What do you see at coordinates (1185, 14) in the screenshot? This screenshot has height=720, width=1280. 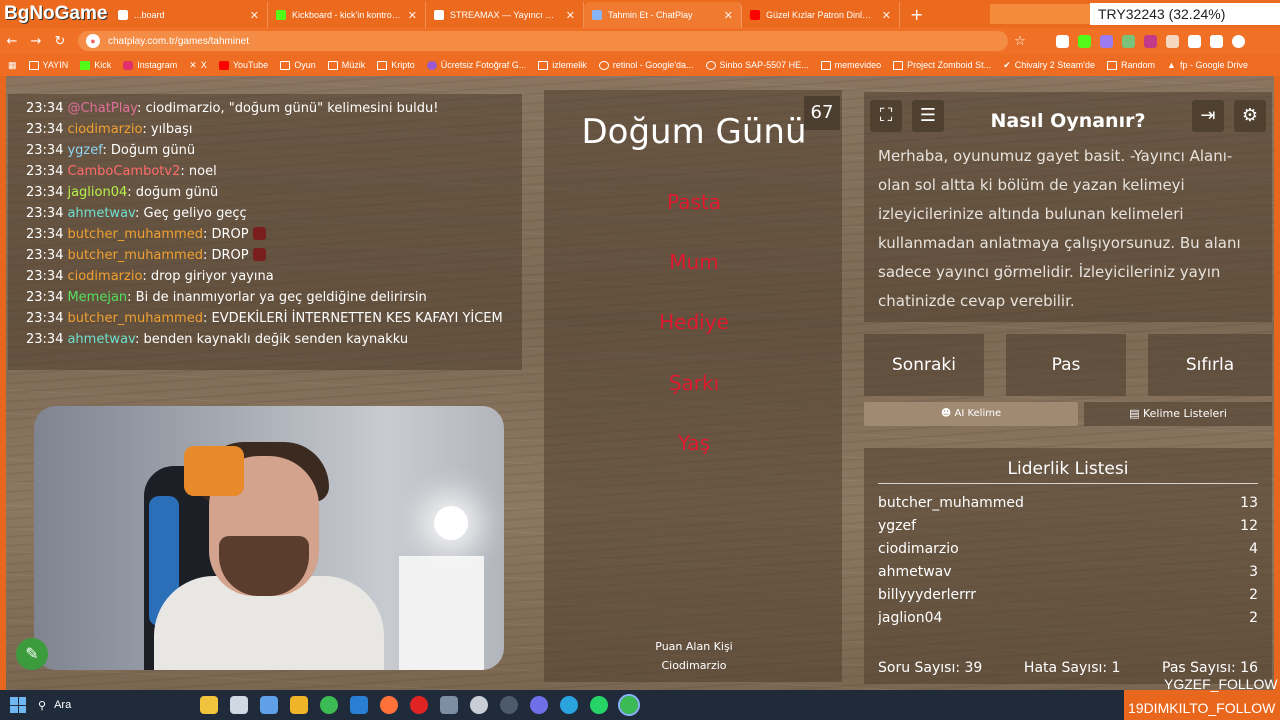 I see `currency-overlay: TRY32243 (32.24%)` at bounding box center [1185, 14].